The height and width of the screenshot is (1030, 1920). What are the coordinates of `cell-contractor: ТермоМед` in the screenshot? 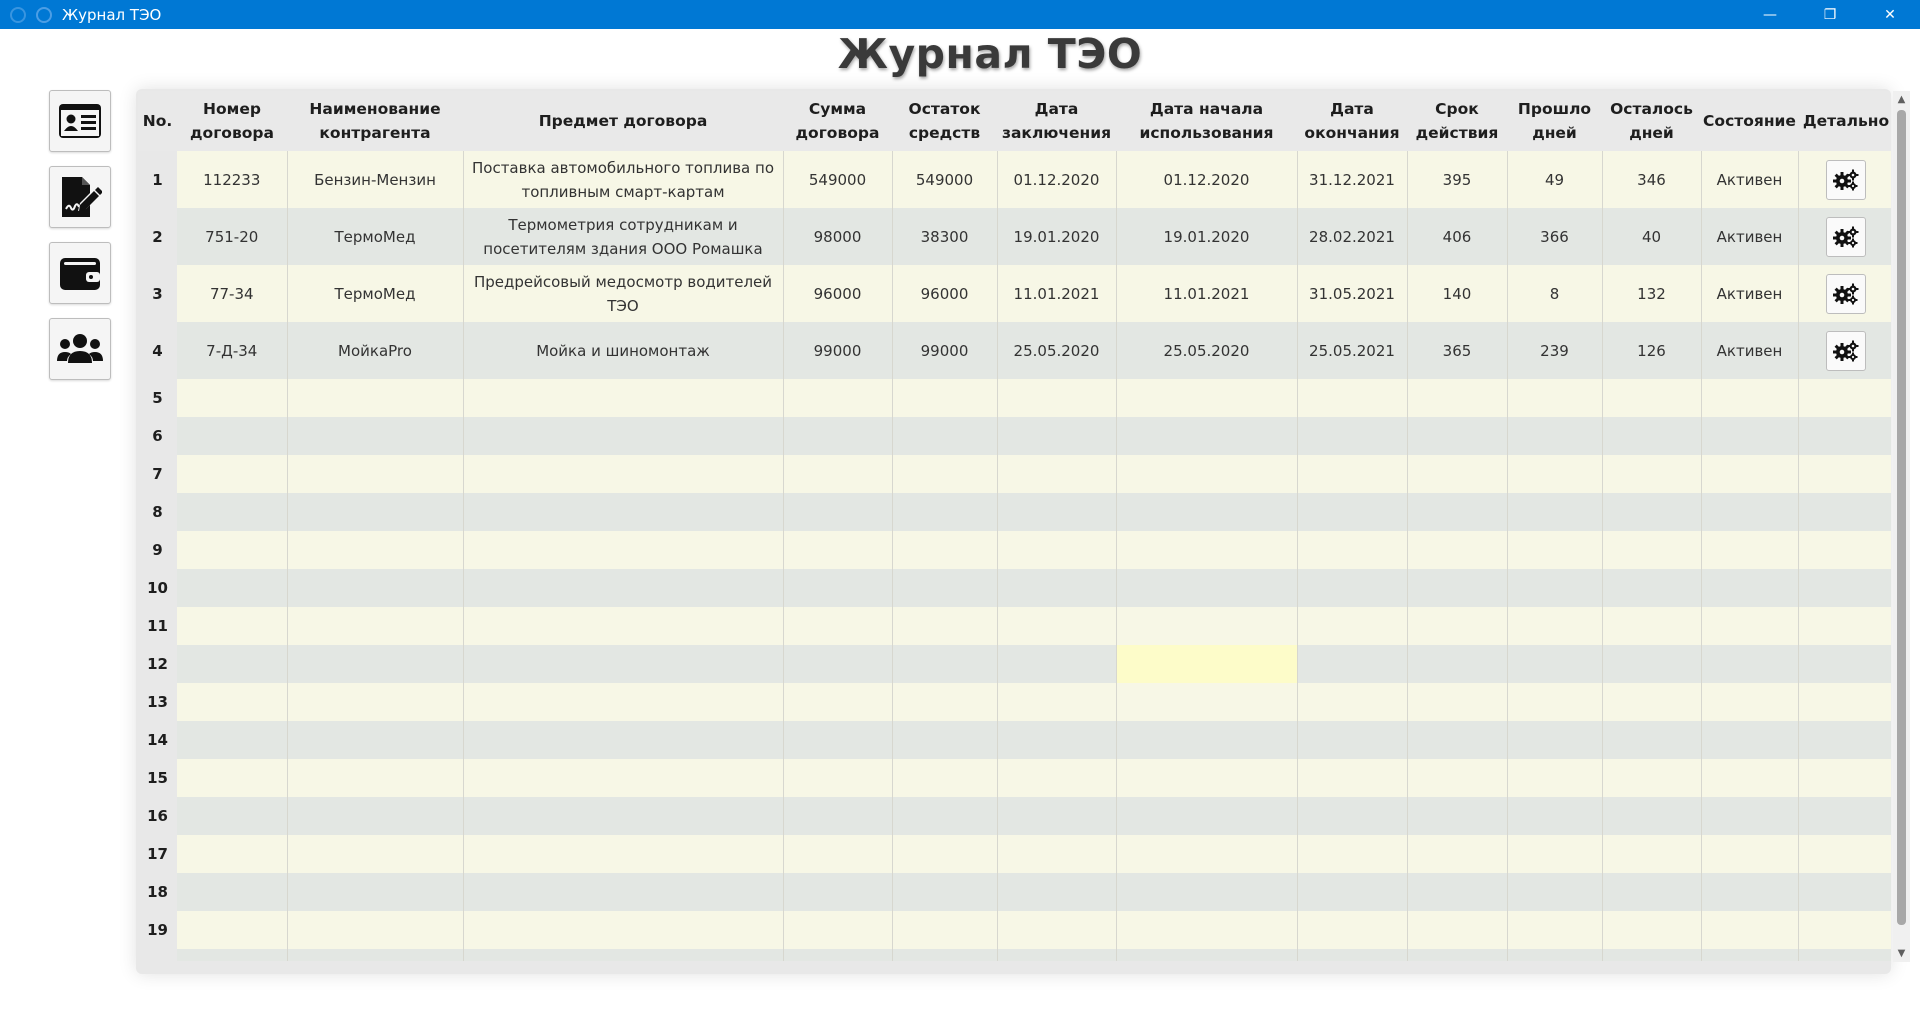 It's located at (375, 293).